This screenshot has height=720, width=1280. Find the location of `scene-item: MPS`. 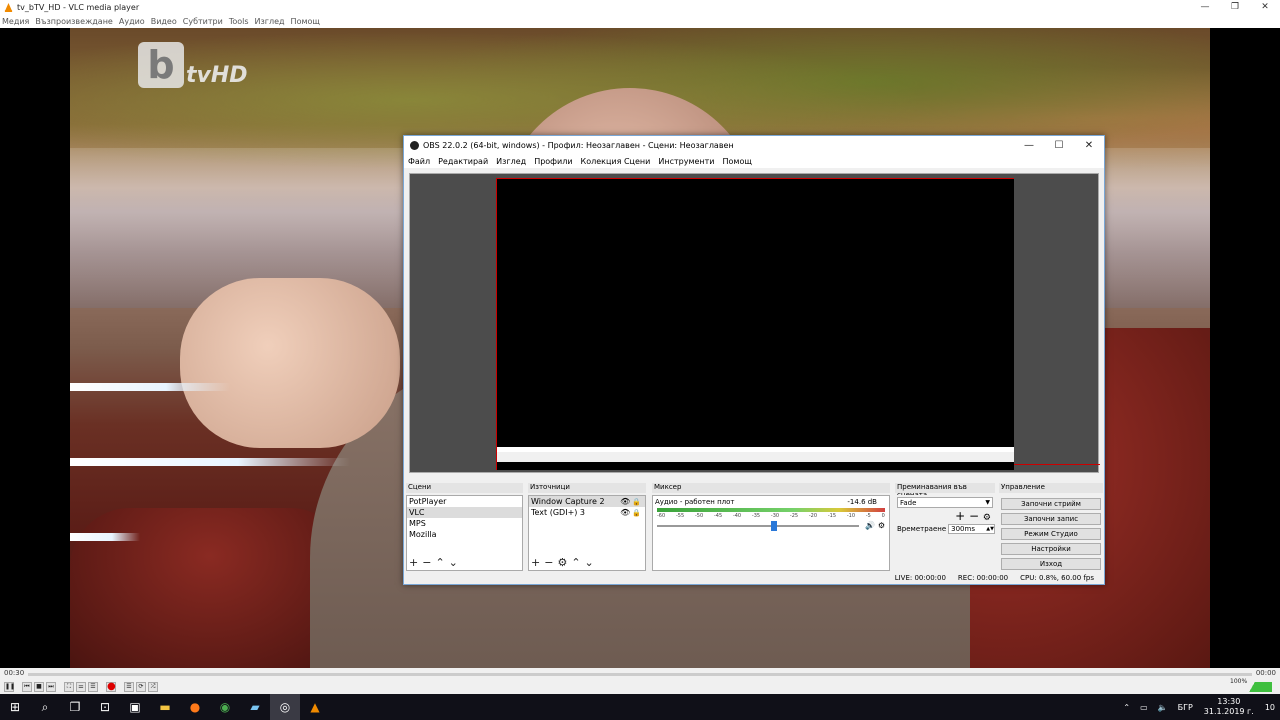

scene-item: MPS is located at coordinates (464, 523).